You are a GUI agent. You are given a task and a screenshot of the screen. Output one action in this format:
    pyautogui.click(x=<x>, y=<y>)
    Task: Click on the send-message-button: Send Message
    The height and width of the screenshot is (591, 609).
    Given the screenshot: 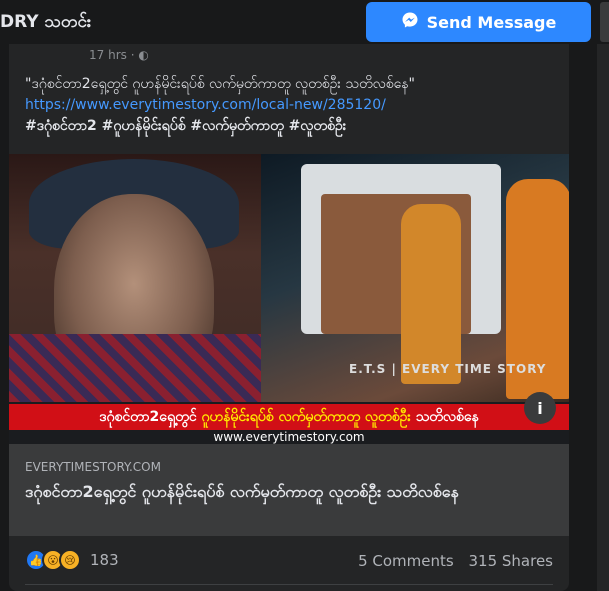 What is the action you would take?
    pyautogui.click(x=478, y=22)
    